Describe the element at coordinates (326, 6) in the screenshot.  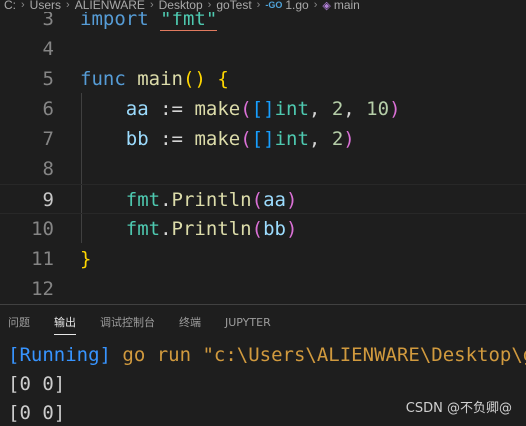
I see `function-symbol-icon: ◈` at that location.